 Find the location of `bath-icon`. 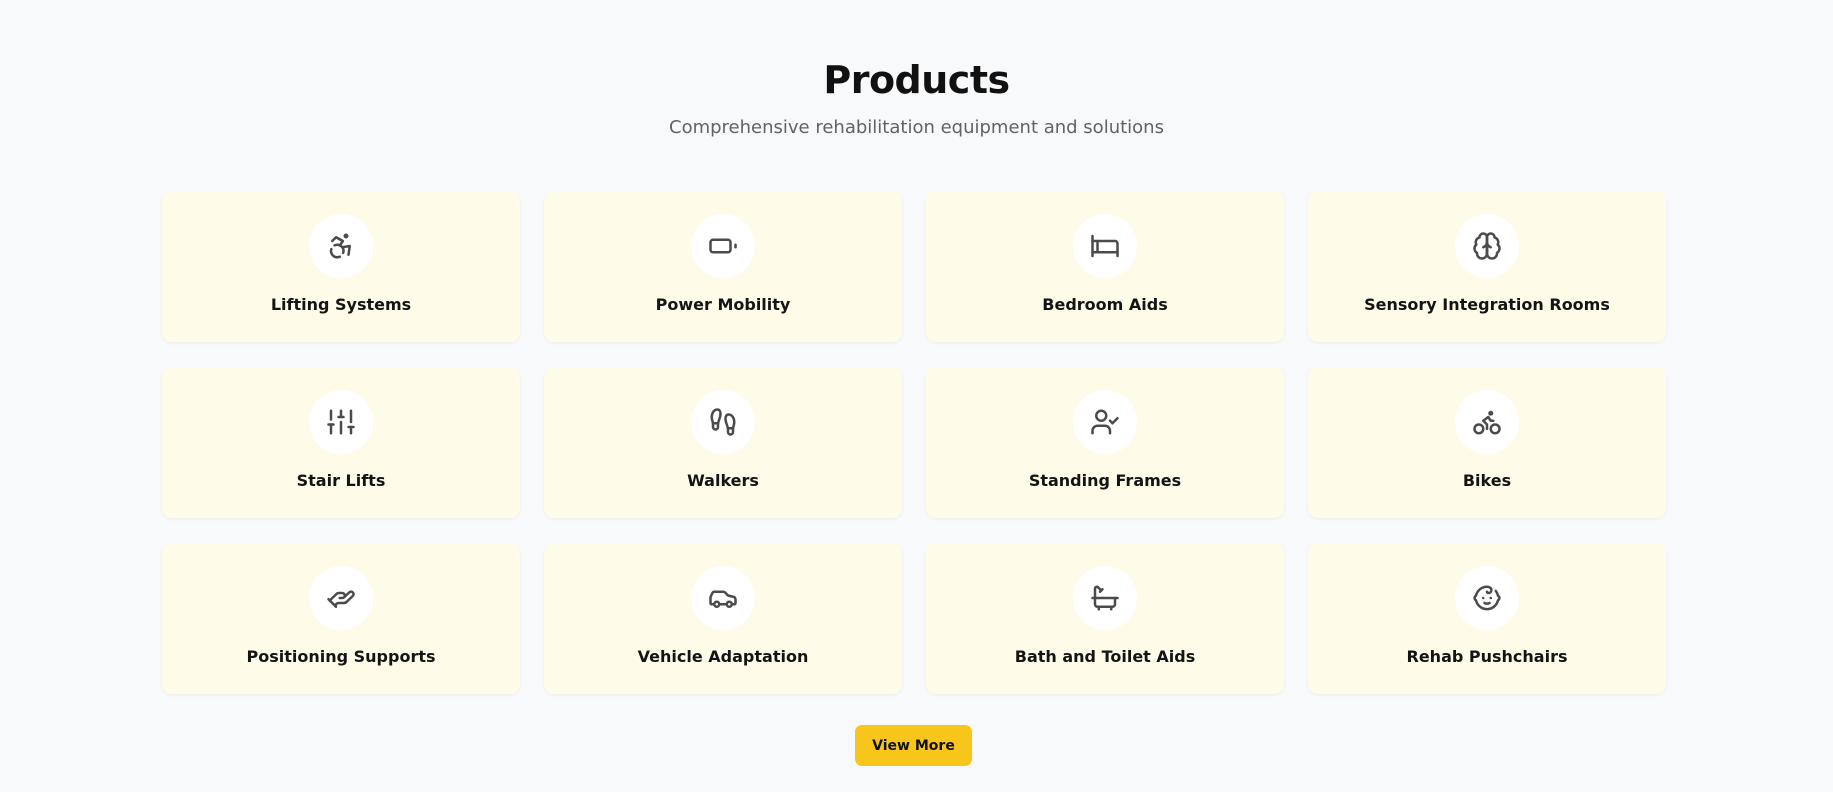

bath-icon is located at coordinates (1105, 598).